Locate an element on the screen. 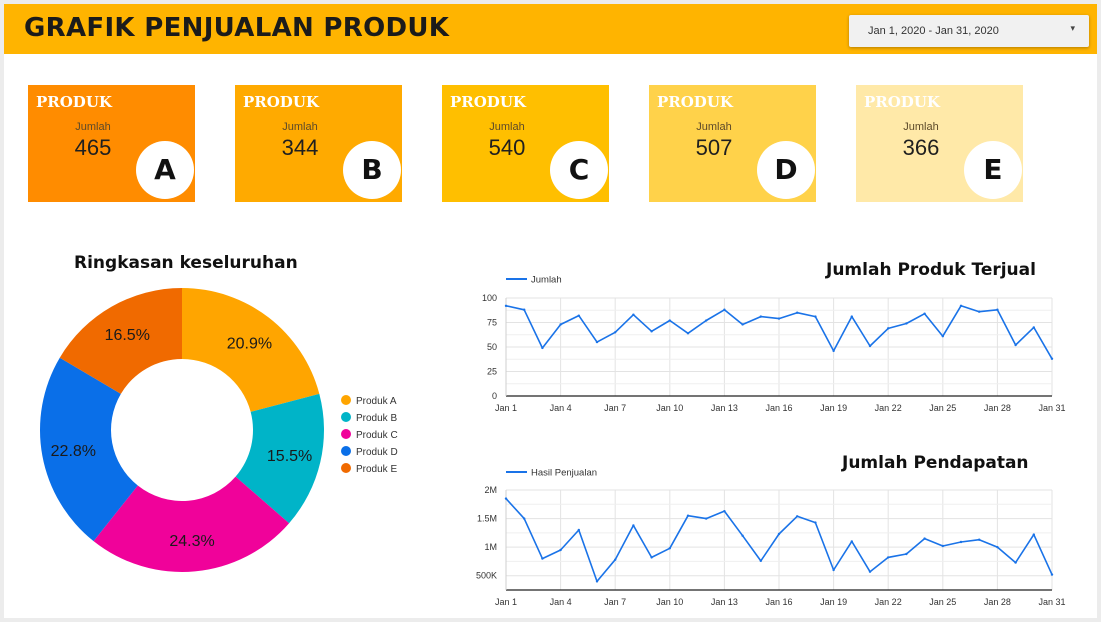 The image size is (1101, 622). y-tick-label: 2M is located at coordinates (490, 490).